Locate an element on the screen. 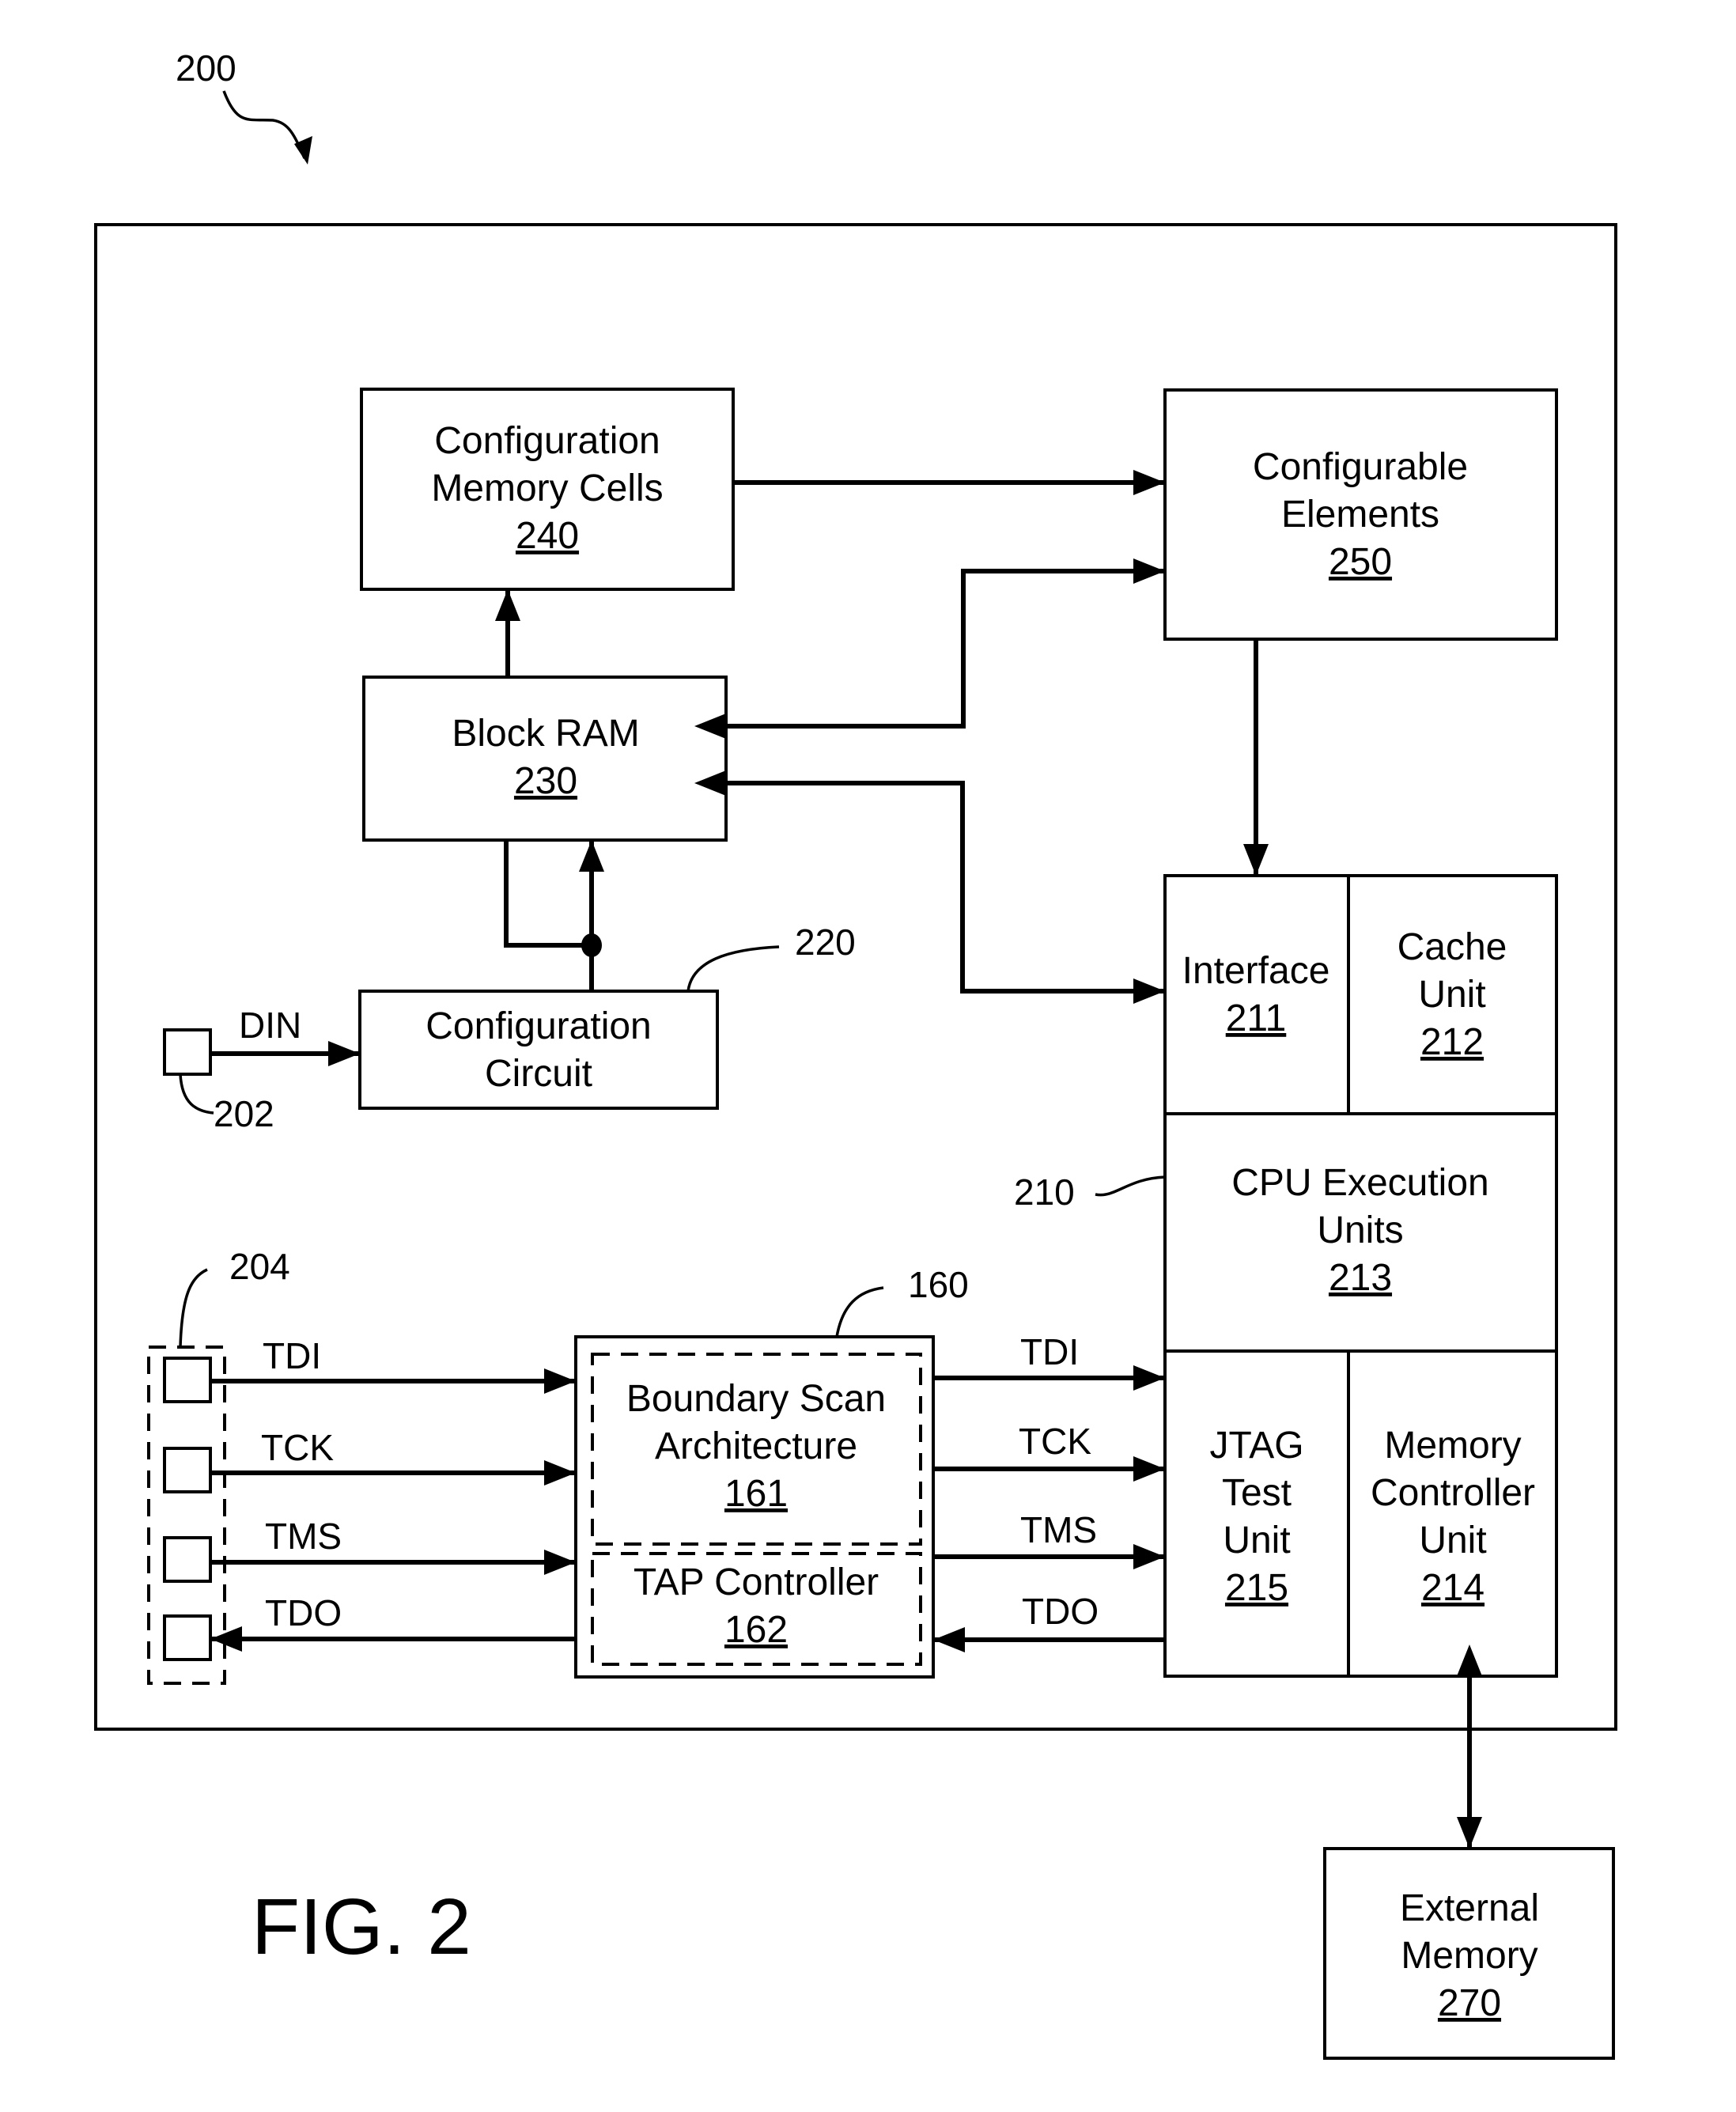 The image size is (1736, 2112). external-memory-line1: External is located at coordinates (1469, 1908).